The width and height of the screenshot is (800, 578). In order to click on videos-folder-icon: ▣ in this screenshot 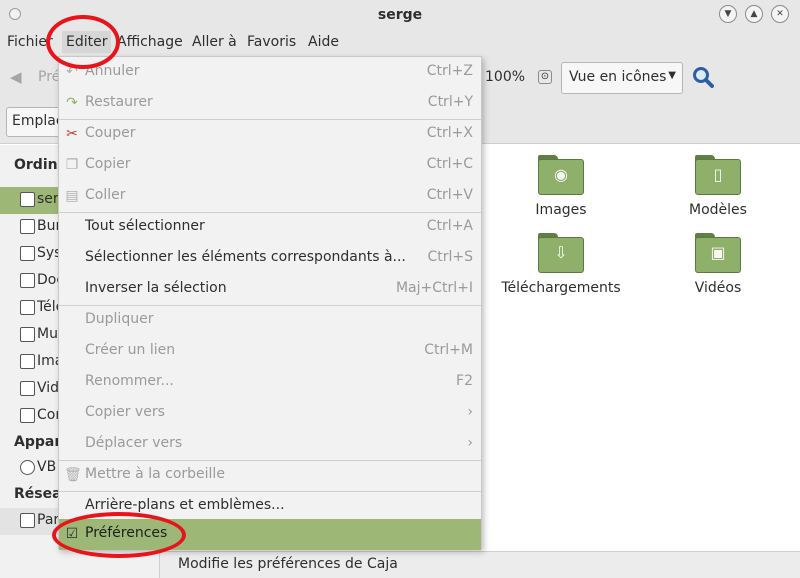, I will do `click(718, 253)`.